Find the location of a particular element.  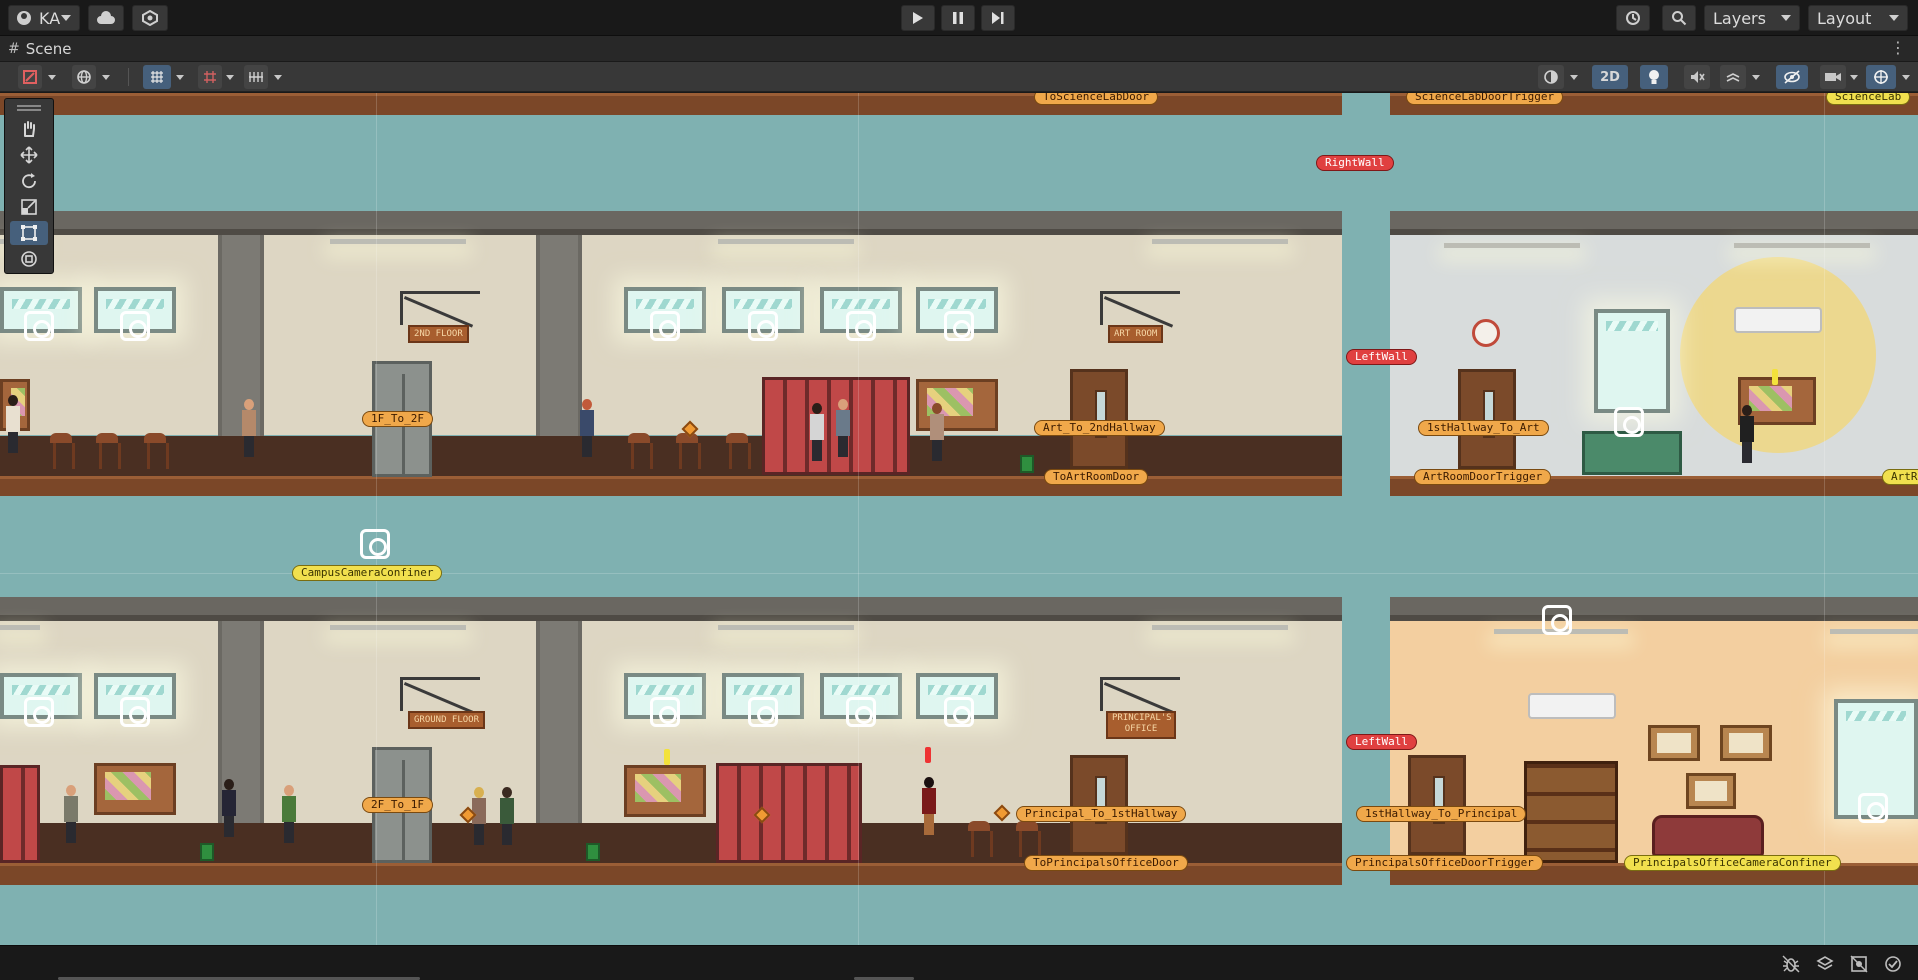

cloud-button is located at coordinates (106, 18).